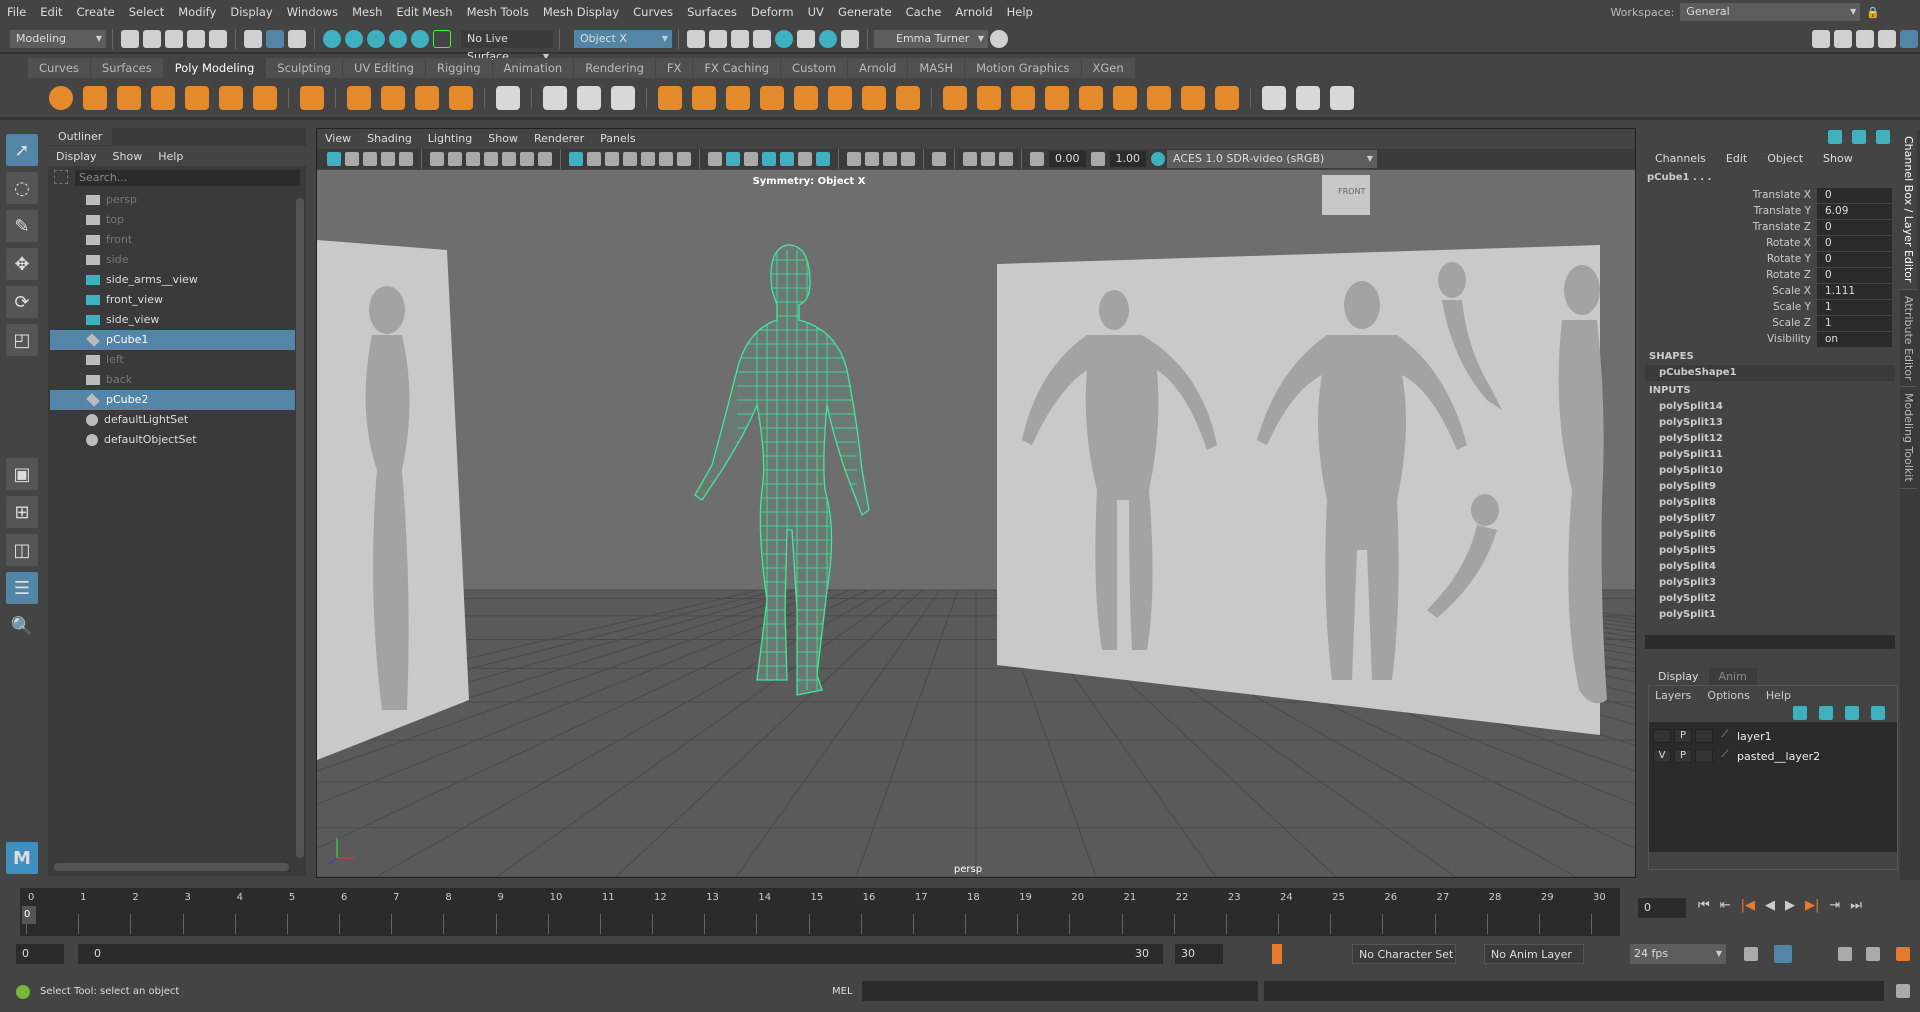  Describe the element at coordinates (1834, 905) in the screenshot. I see `step-forward-key-icon: ⇥` at that location.